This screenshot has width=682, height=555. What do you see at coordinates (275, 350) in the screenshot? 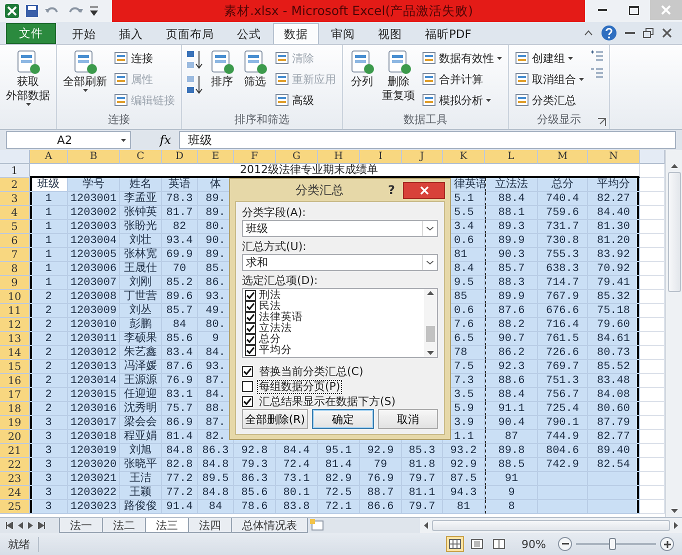
I see `list-item: 平均分` at bounding box center [275, 350].